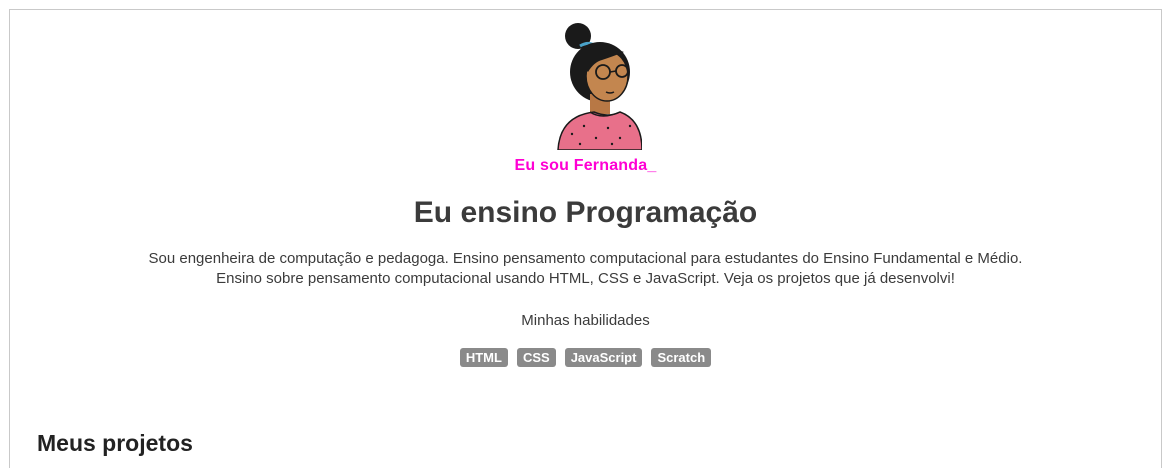 This screenshot has width=1173, height=476. Describe the element at coordinates (681, 357) in the screenshot. I see `skill-badge-scratch: Scratch` at that location.